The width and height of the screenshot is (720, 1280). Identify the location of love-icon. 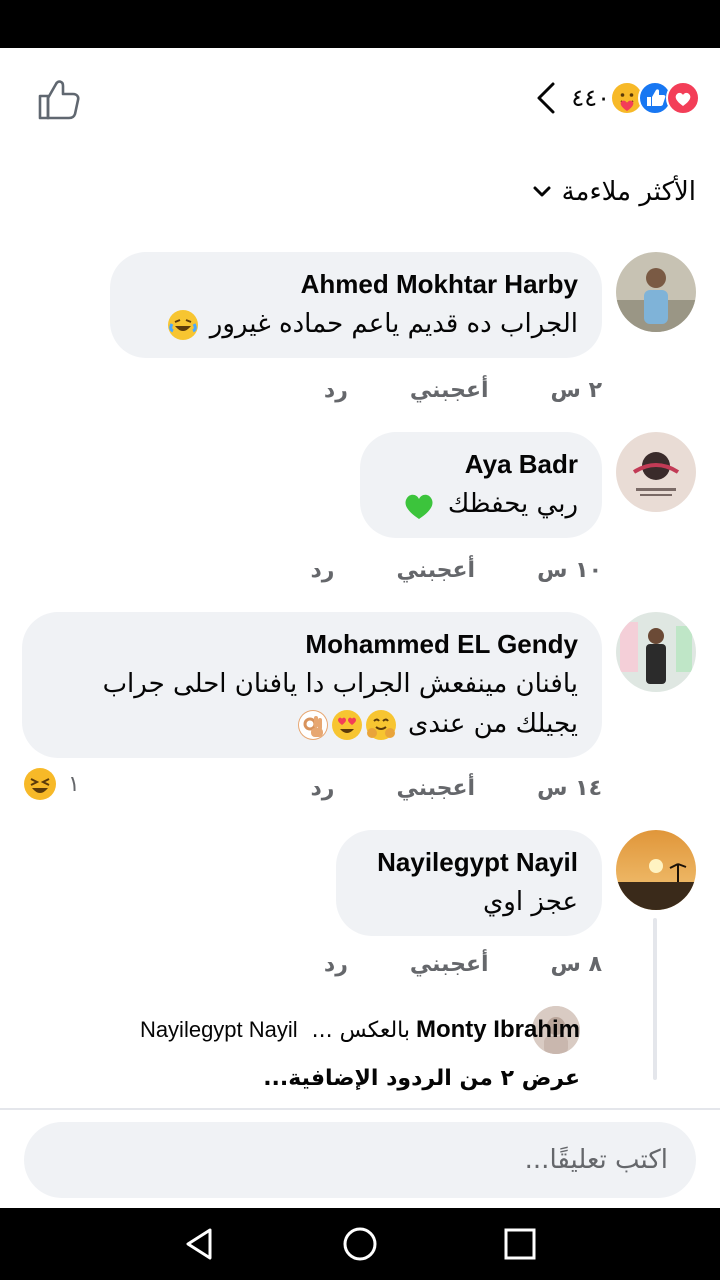
(683, 98).